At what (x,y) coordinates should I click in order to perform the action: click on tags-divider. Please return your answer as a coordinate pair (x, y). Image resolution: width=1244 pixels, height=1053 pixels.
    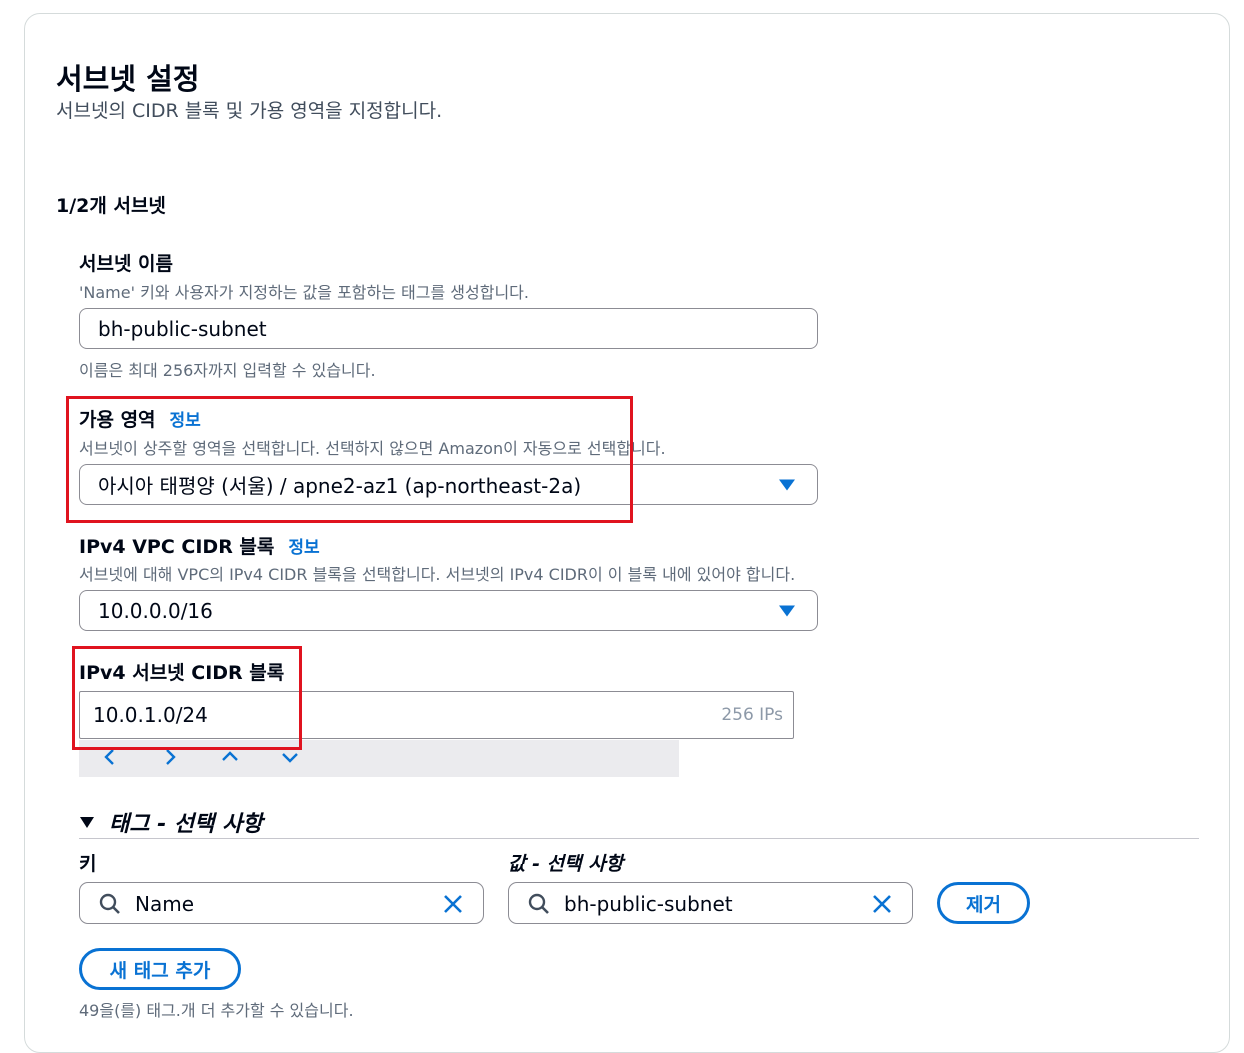
    Looking at the image, I should click on (639, 838).